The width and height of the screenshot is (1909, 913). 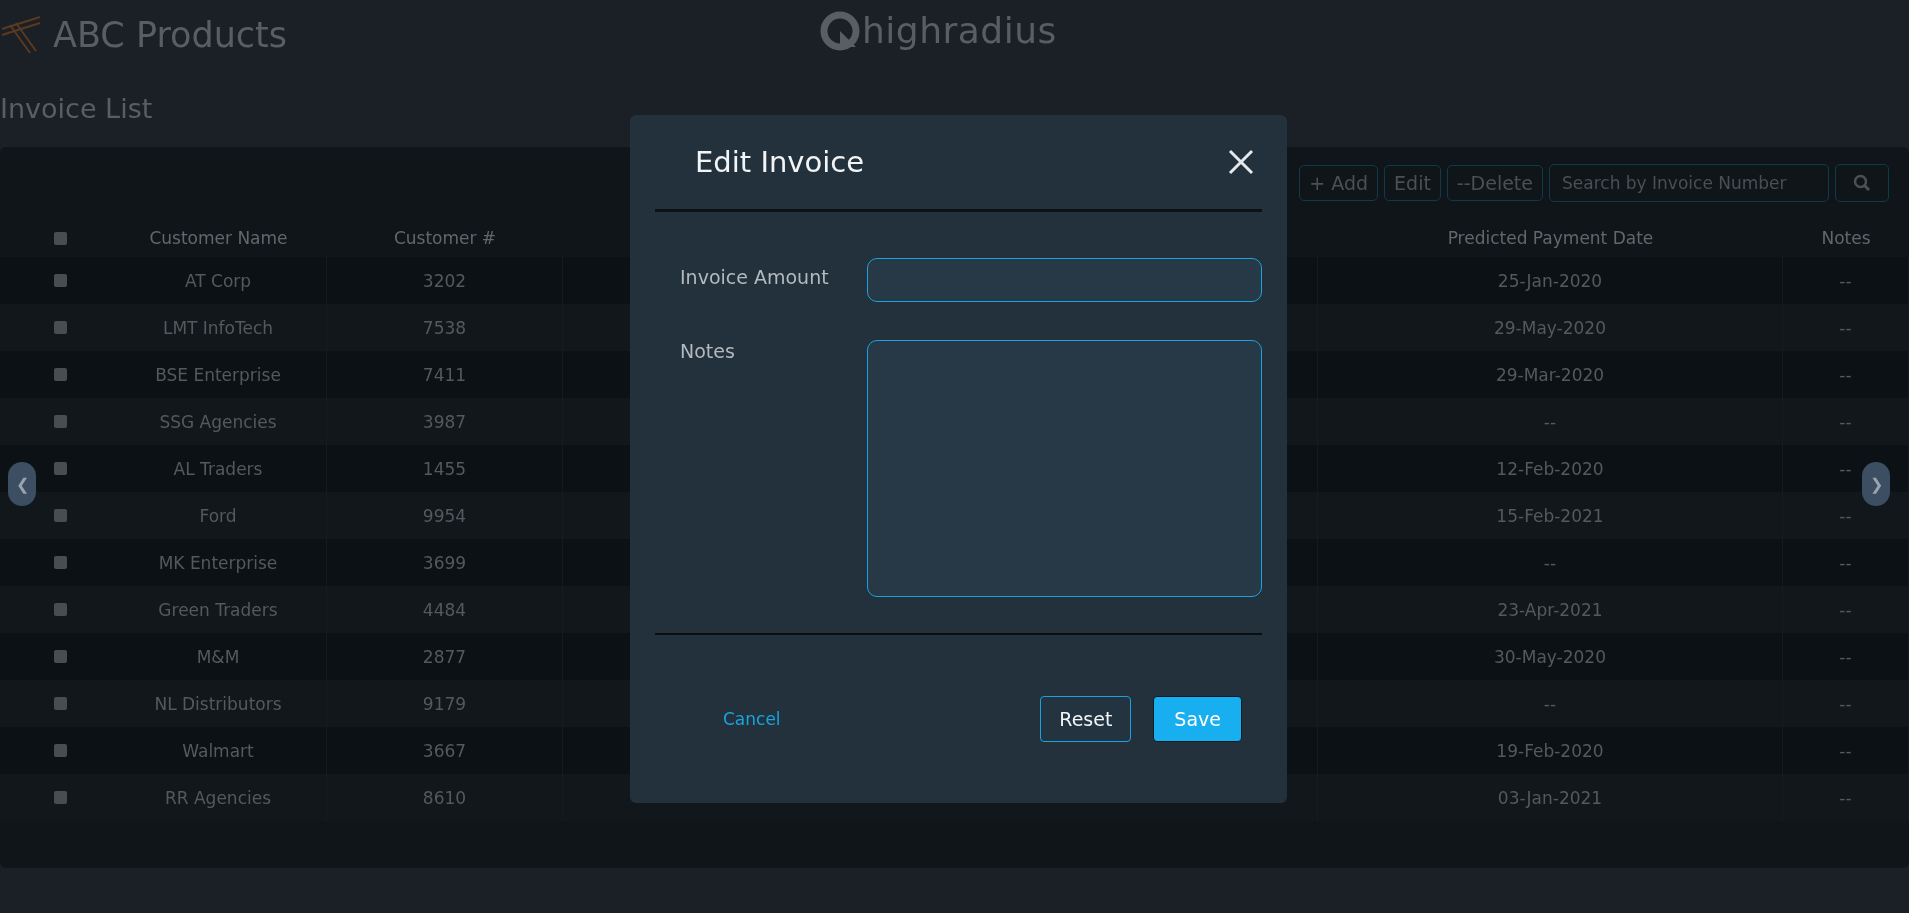 I want to click on close-icon, so click(x=1241, y=162).